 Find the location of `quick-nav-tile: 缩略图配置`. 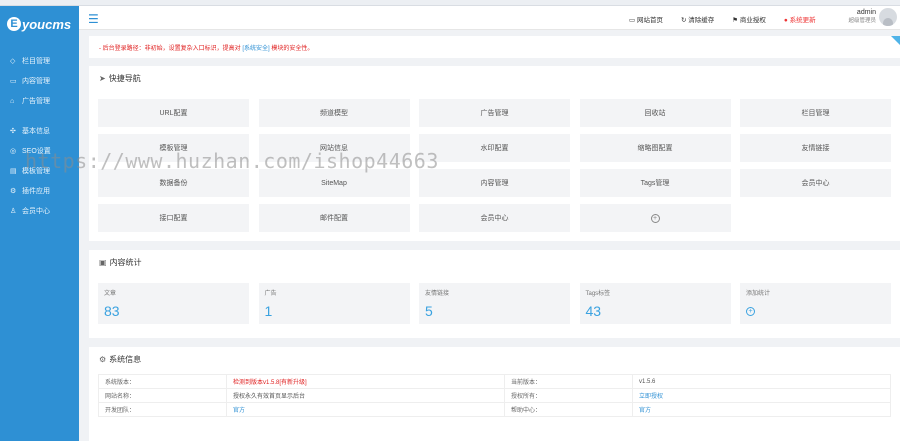

quick-nav-tile: 缩略图配置 is located at coordinates (655, 148).